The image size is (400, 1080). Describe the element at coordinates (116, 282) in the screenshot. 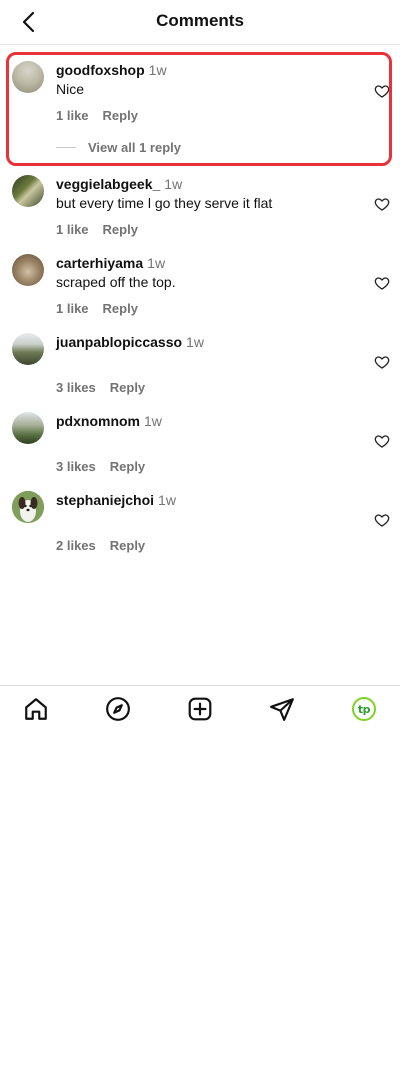

I see `comment-text: scraped off the top.` at that location.